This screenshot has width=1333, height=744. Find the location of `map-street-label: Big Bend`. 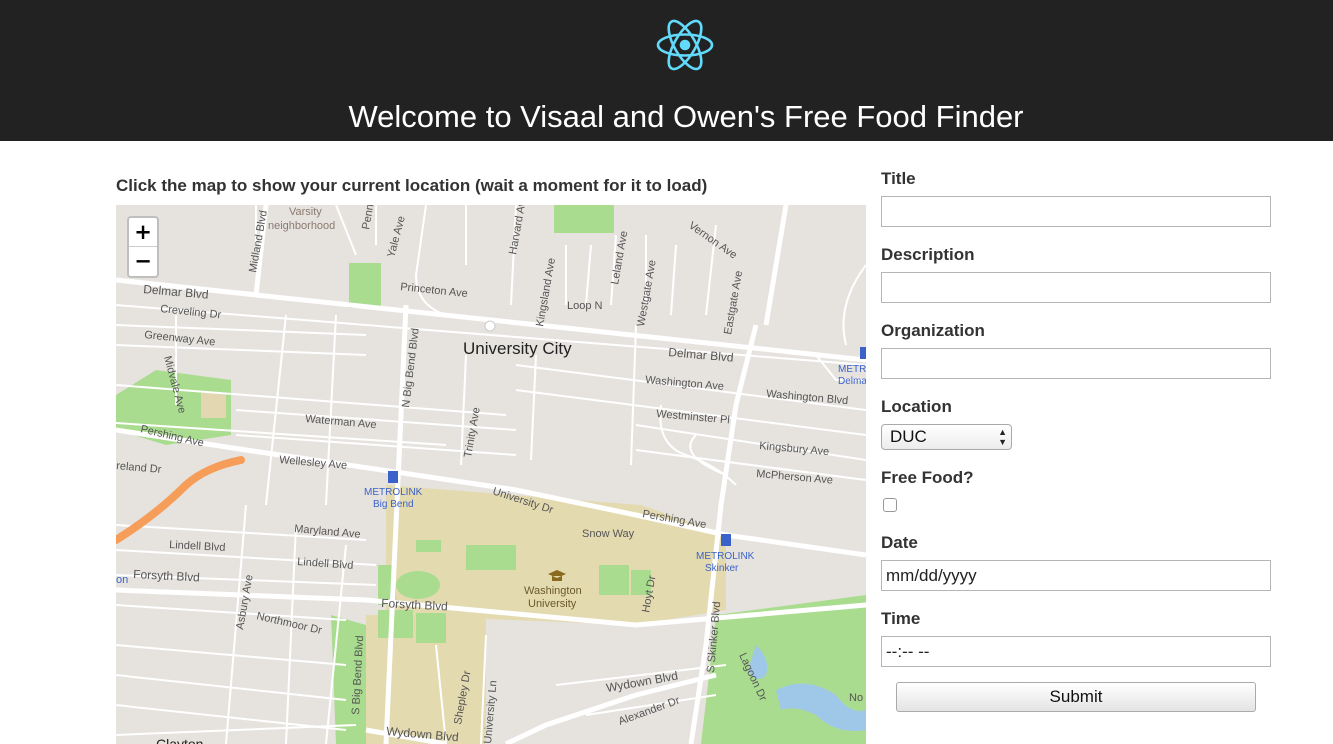

map-street-label: Big Bend is located at coordinates (393, 504).